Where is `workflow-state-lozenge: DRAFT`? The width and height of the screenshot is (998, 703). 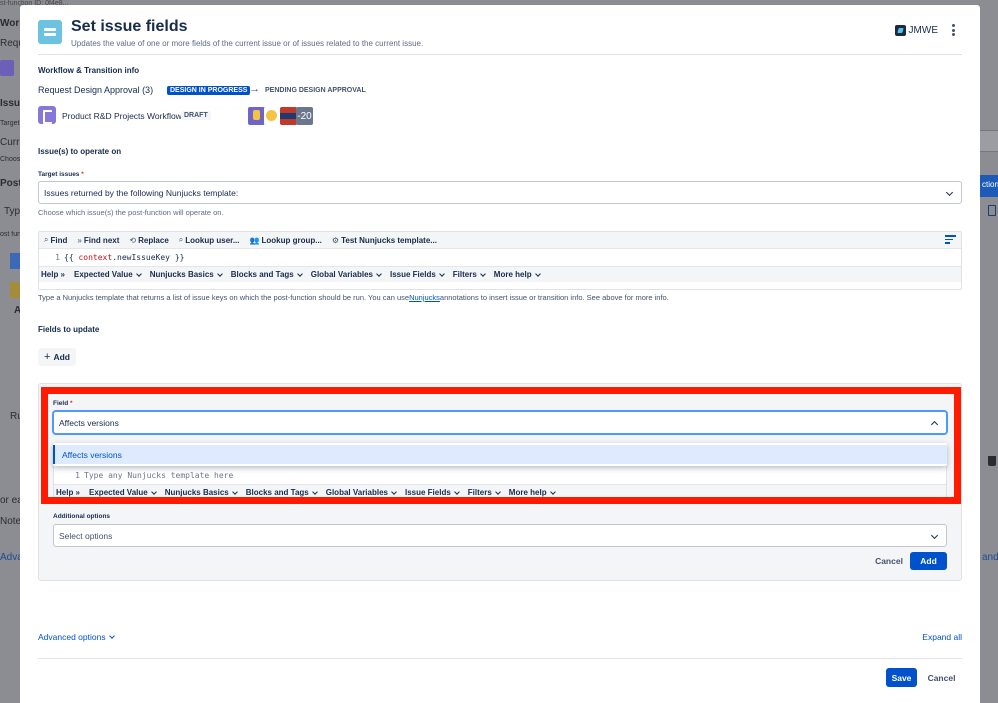
workflow-state-lozenge: DRAFT is located at coordinates (196, 115).